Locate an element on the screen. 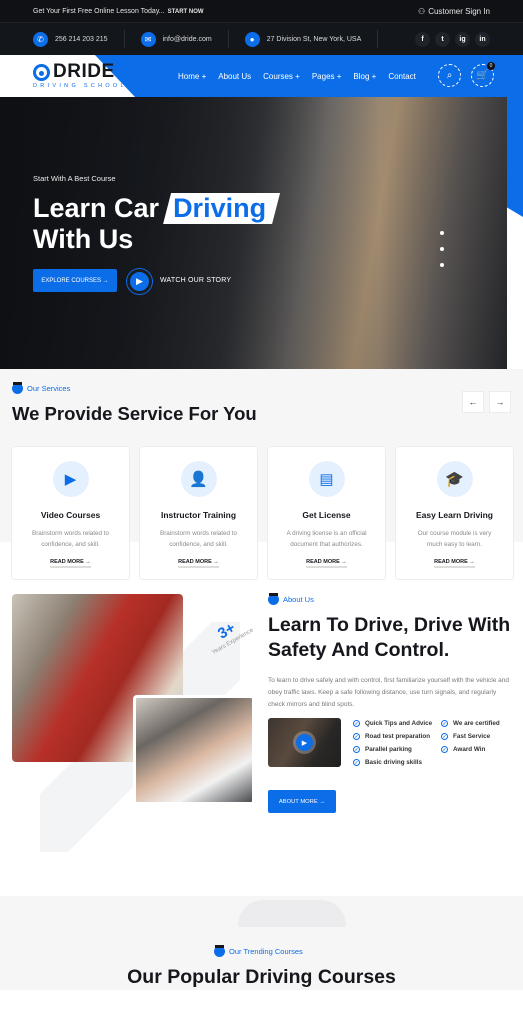 This screenshot has height=1024, width=523. nav-about: About Us is located at coordinates (234, 76).